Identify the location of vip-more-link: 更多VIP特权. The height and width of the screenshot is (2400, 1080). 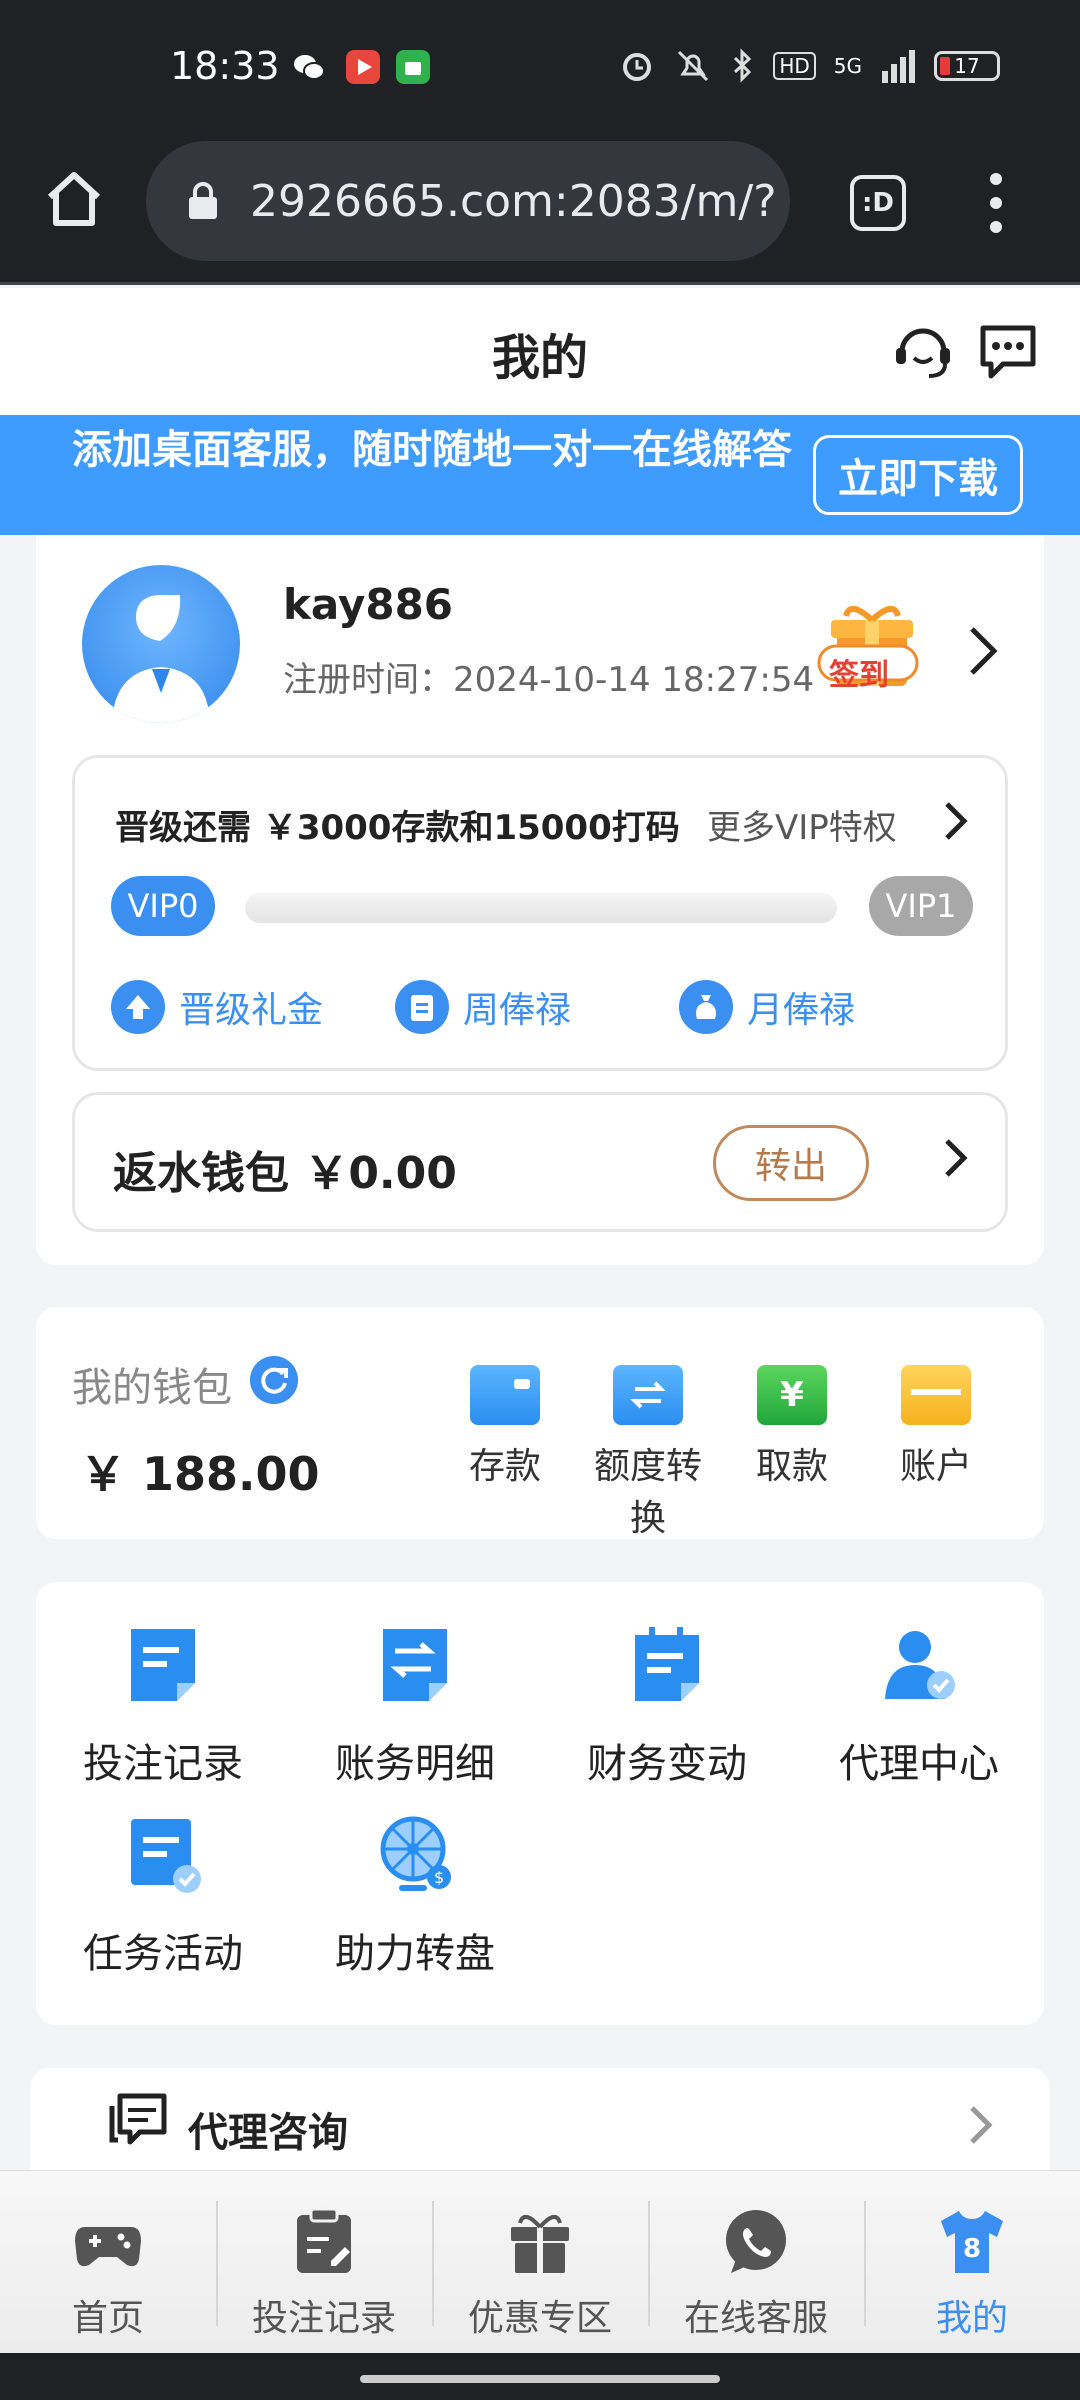
(802, 824).